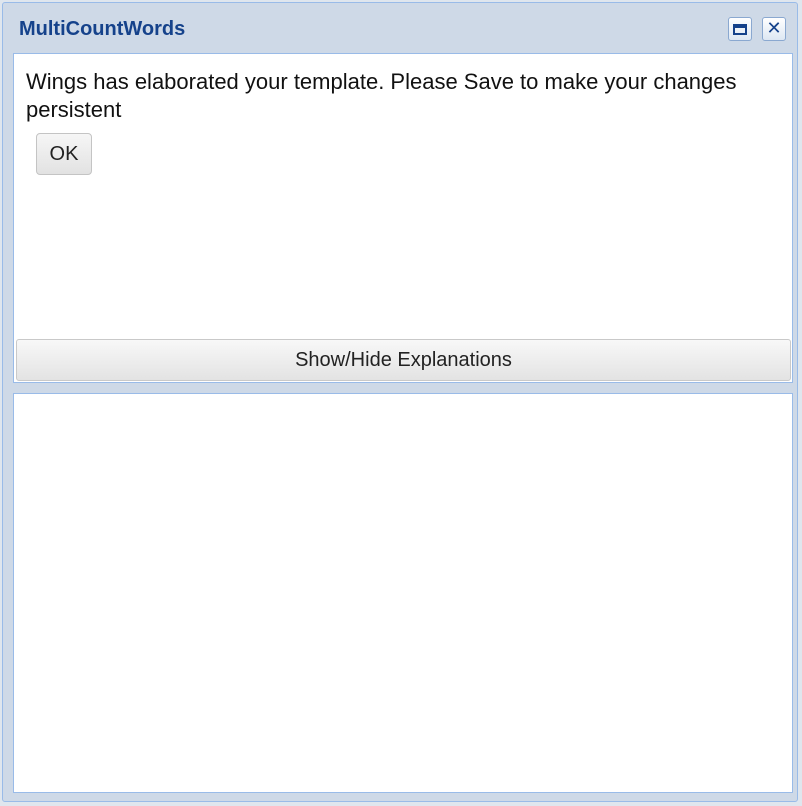  What do you see at coordinates (64, 154) in the screenshot?
I see `ok-button: OK` at bounding box center [64, 154].